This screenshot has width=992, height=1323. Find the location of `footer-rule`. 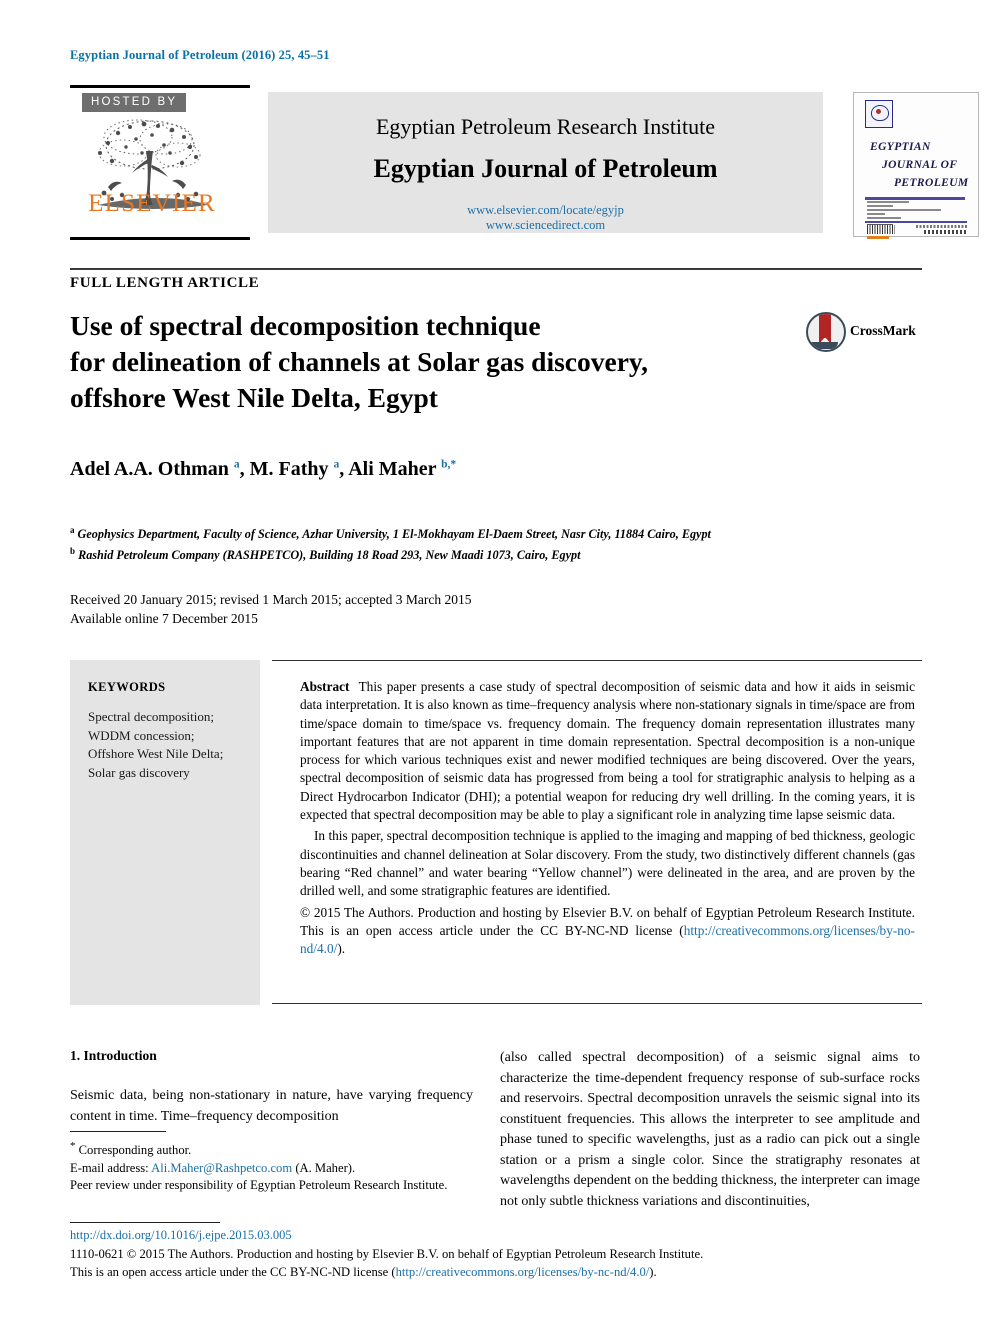

footer-rule is located at coordinates (145, 1223).